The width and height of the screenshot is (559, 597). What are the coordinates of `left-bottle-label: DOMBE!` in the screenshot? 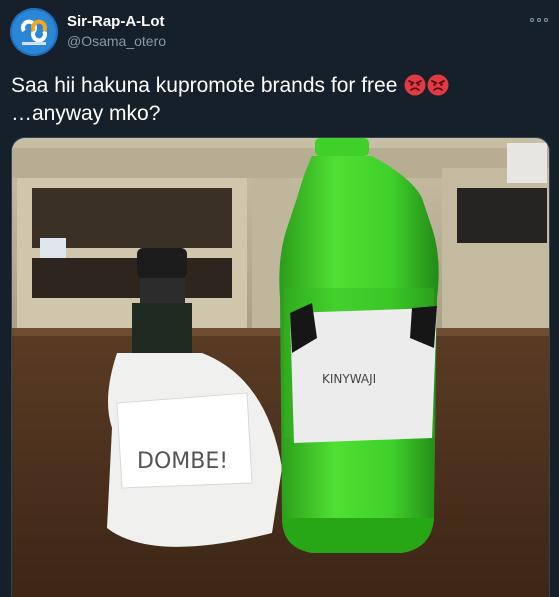 It's located at (182, 461).